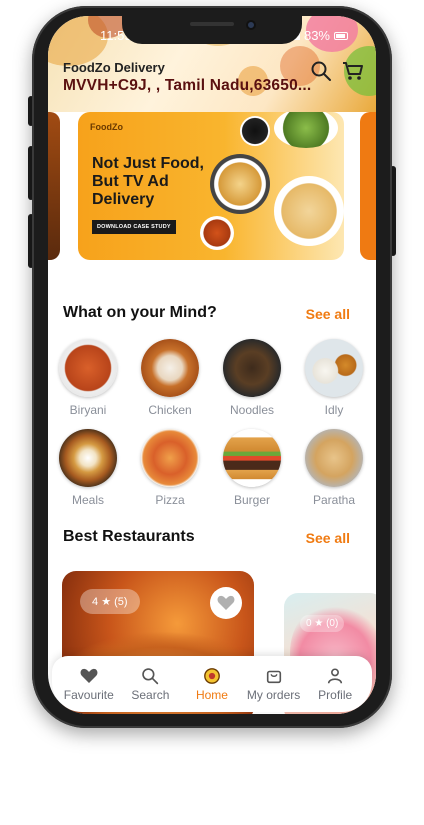 The width and height of the screenshot is (424, 825). Describe the element at coordinates (88, 458) in the screenshot. I see `meals-image` at that location.